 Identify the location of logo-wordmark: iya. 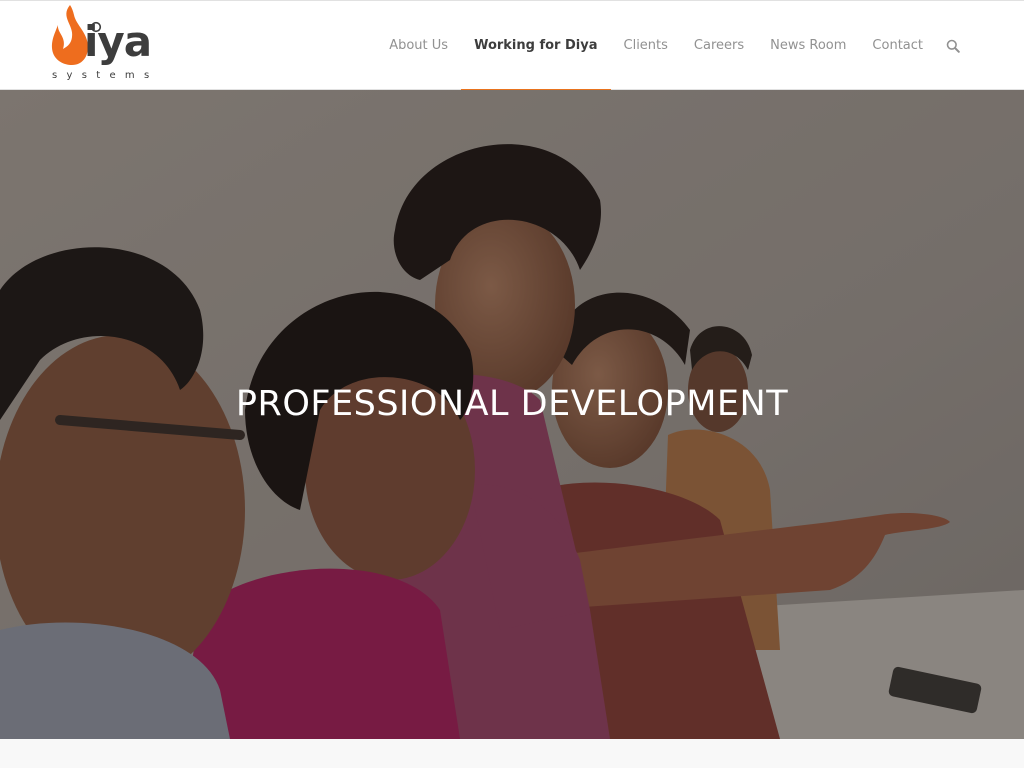
(118, 41).